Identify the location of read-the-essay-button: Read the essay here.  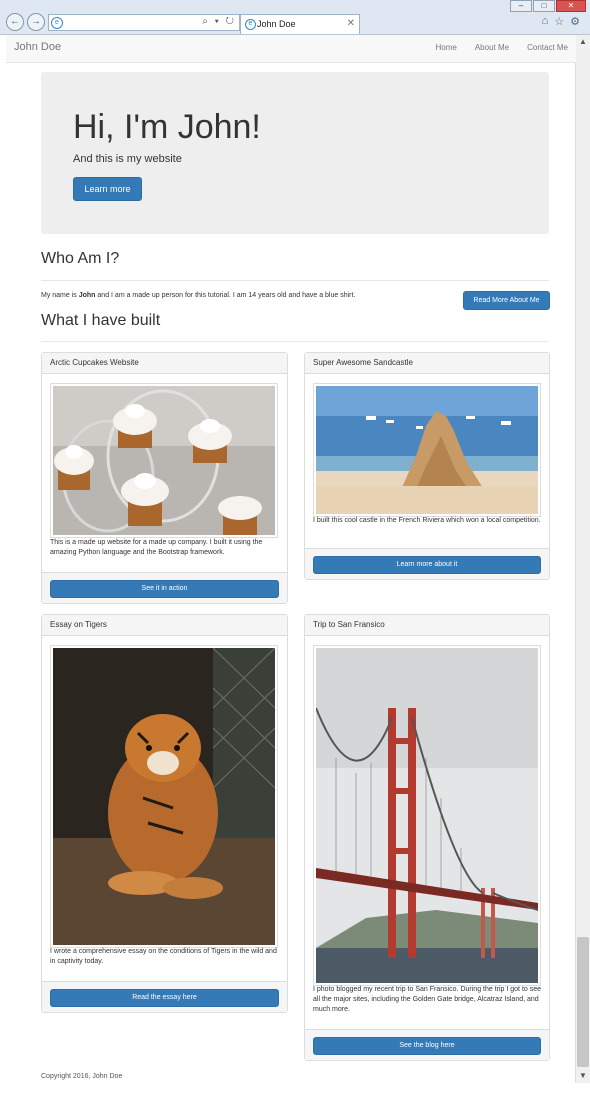
(164, 998).